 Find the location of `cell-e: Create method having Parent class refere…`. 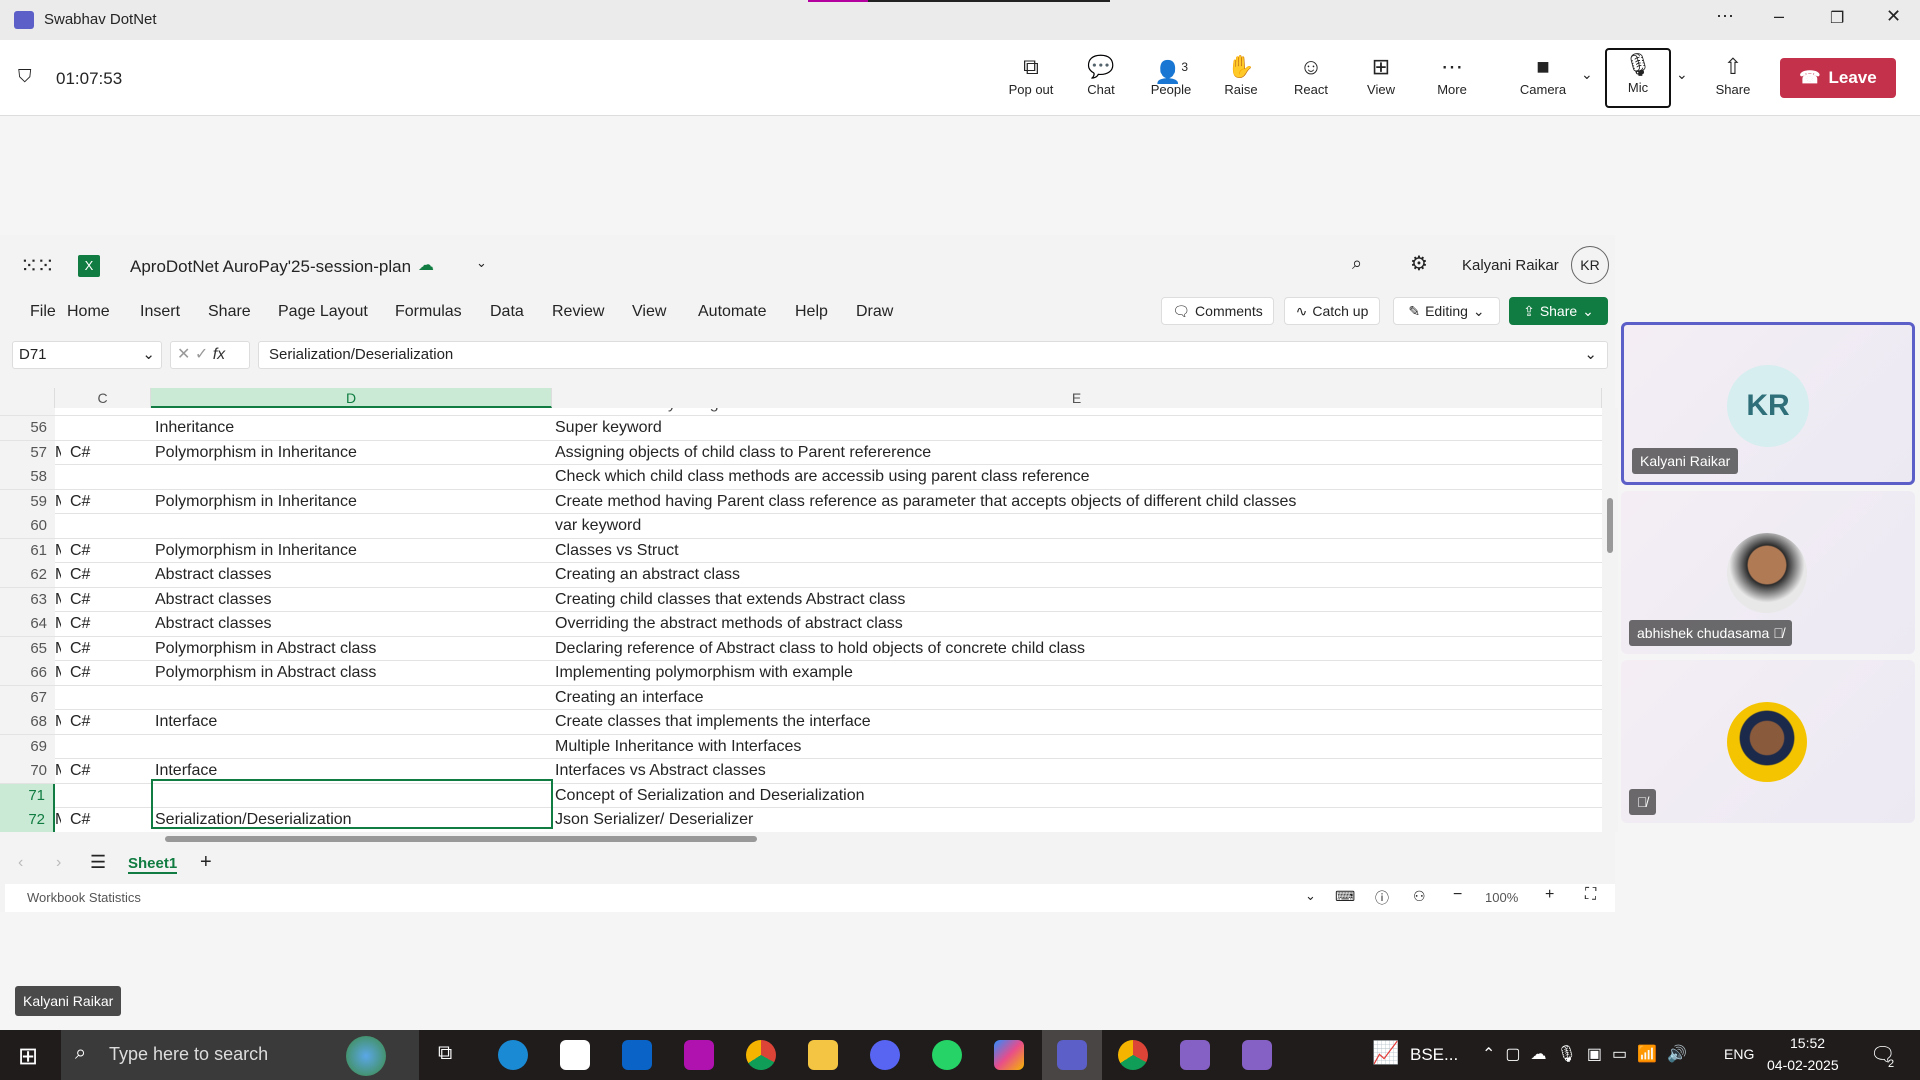

cell-e: Create method having Parent class refere… is located at coordinates (1075, 502).